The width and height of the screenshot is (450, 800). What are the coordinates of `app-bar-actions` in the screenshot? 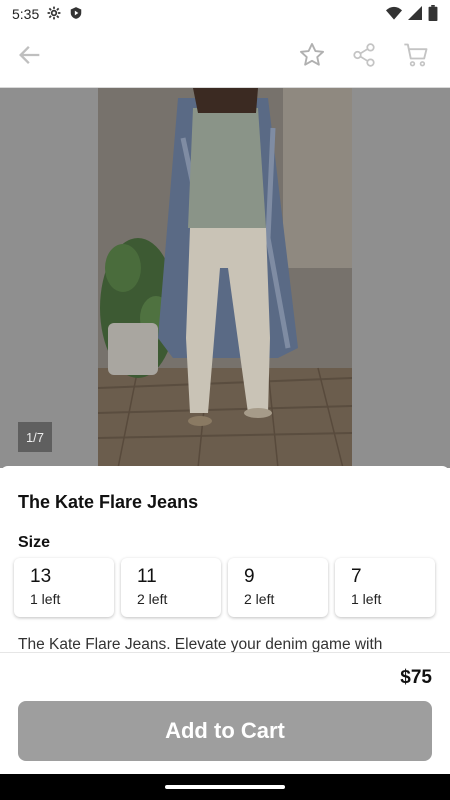 It's located at (364, 58).